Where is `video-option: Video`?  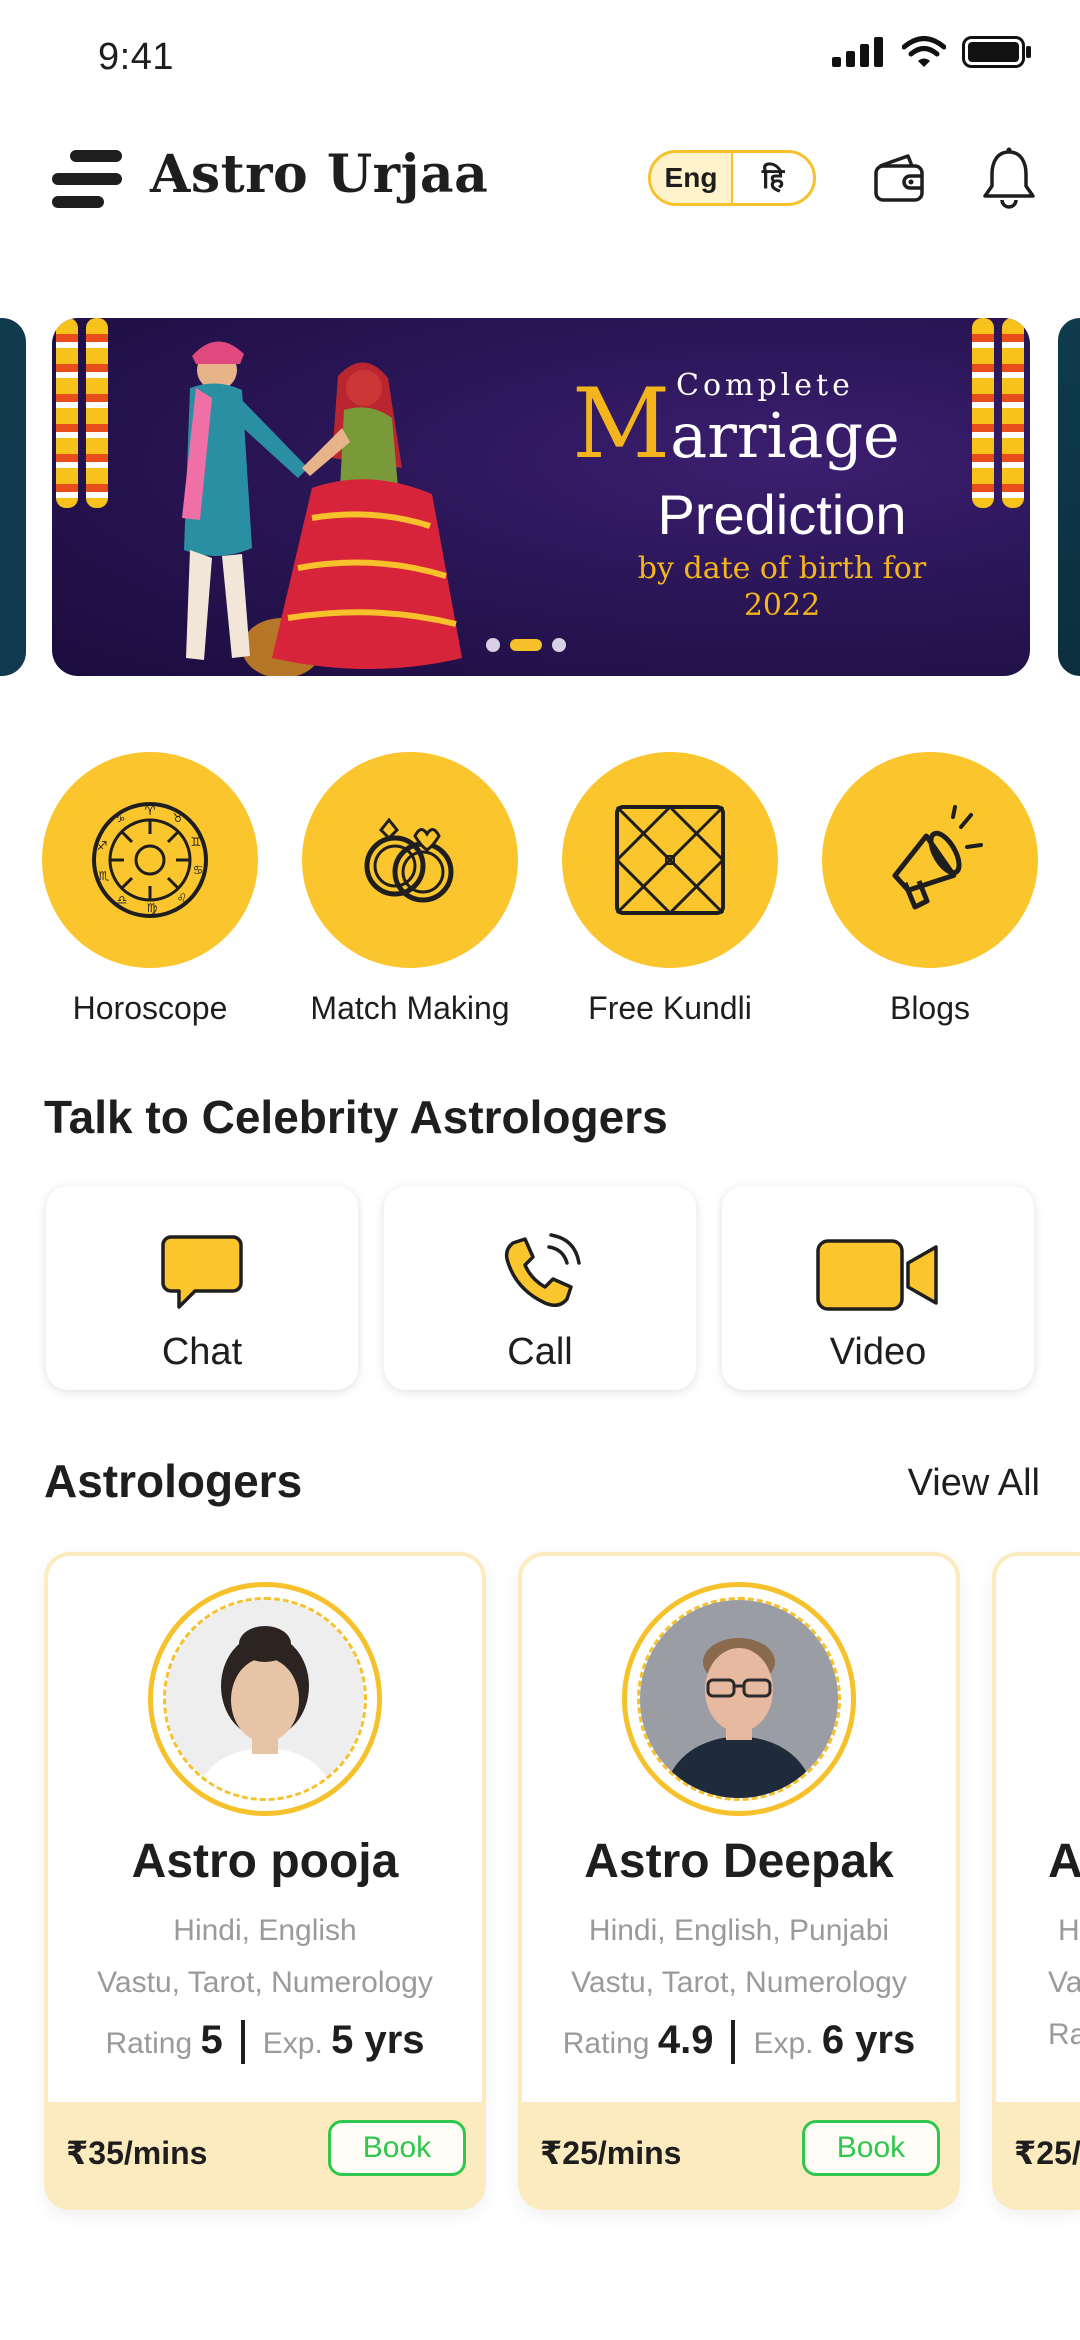
video-option: Video is located at coordinates (878, 1288).